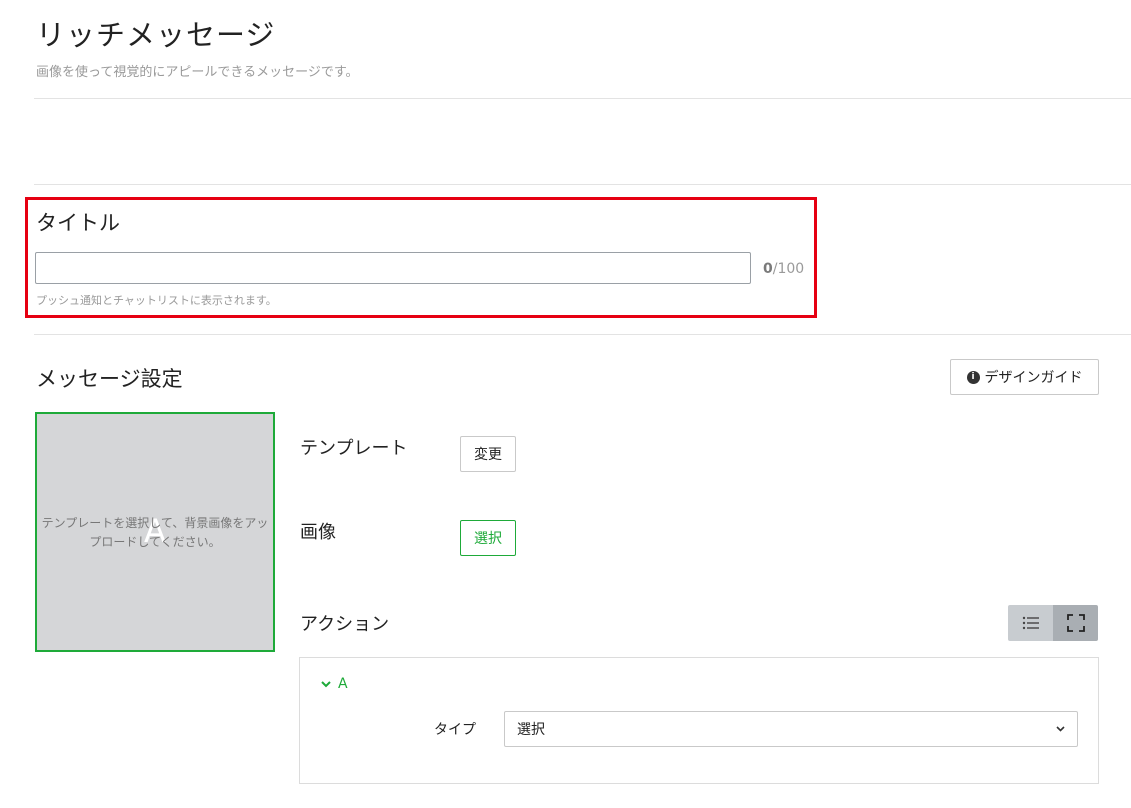  What do you see at coordinates (531, 730) in the screenshot?
I see `type-select-value: 選択` at bounding box center [531, 730].